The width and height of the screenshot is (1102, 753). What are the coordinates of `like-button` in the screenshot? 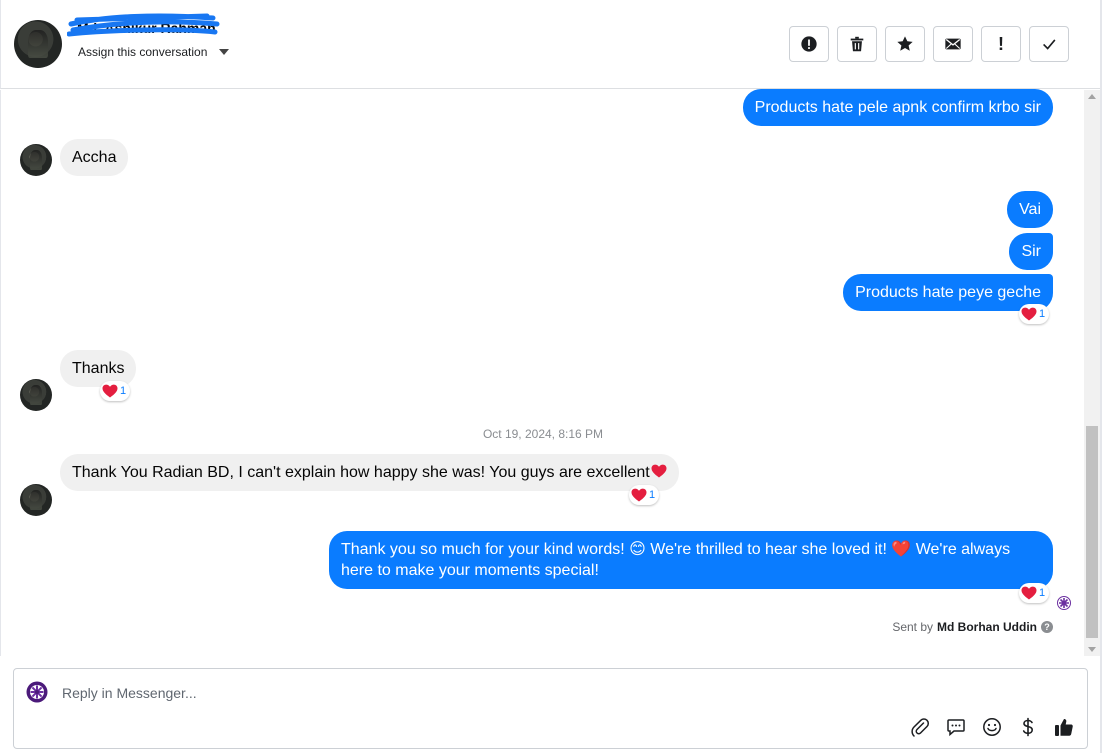 It's located at (1064, 727).